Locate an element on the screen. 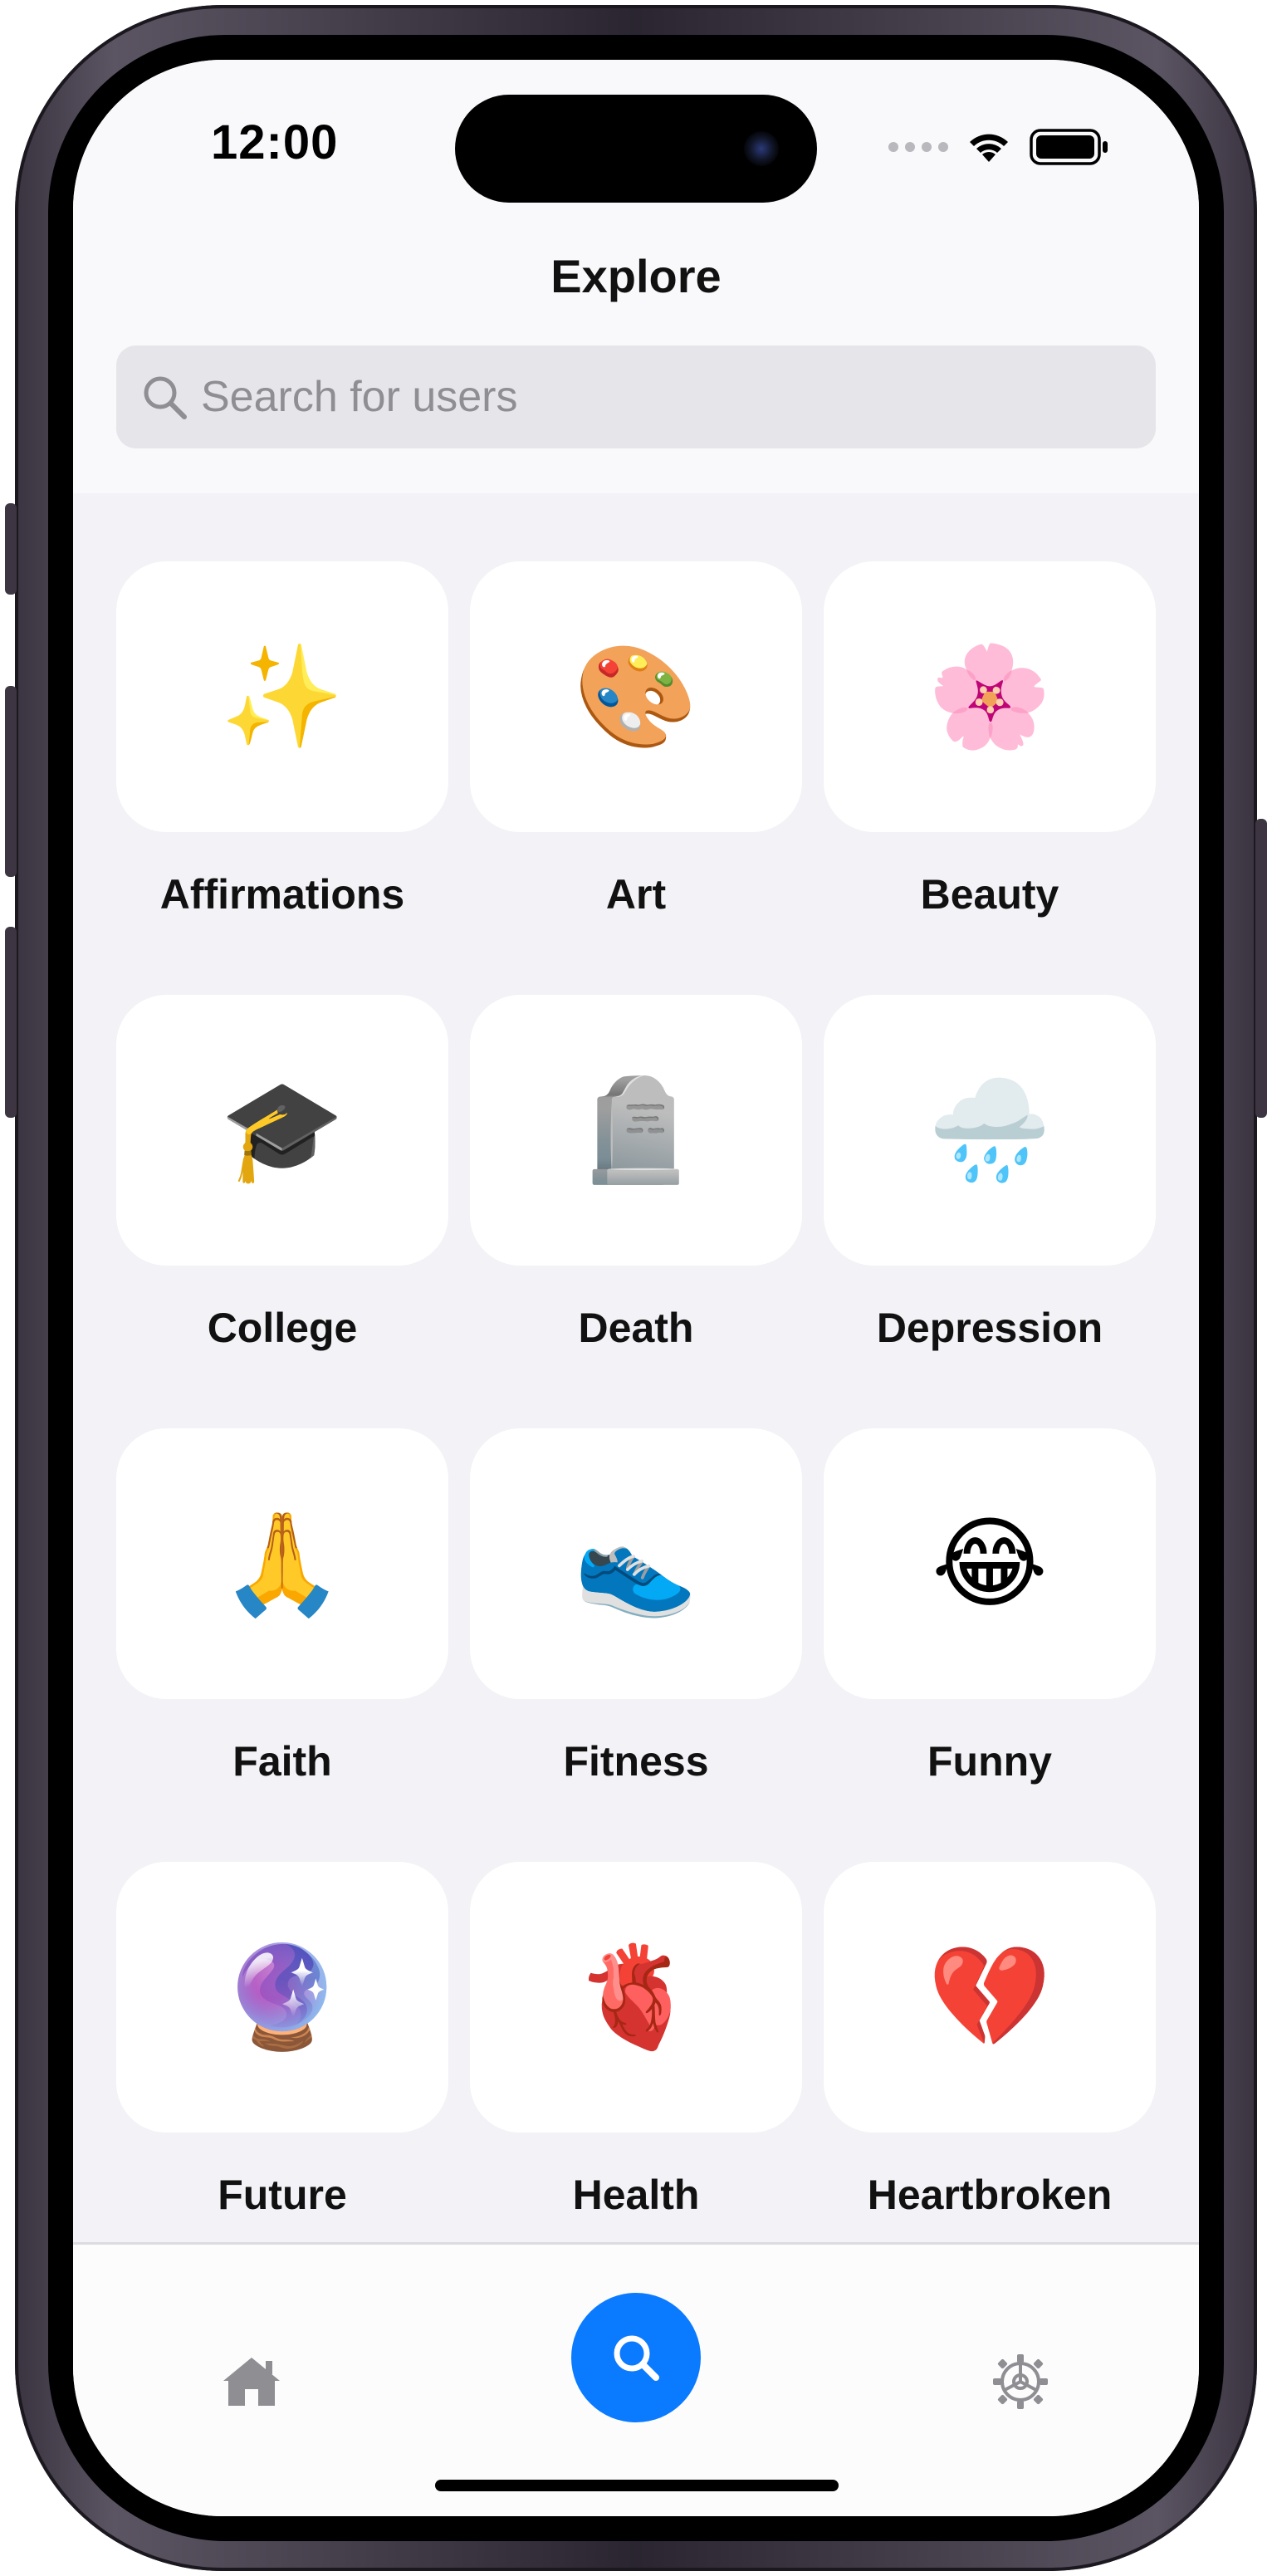 The width and height of the screenshot is (1272, 2576). headstone-icon: 🪦 is located at coordinates (636, 1130).